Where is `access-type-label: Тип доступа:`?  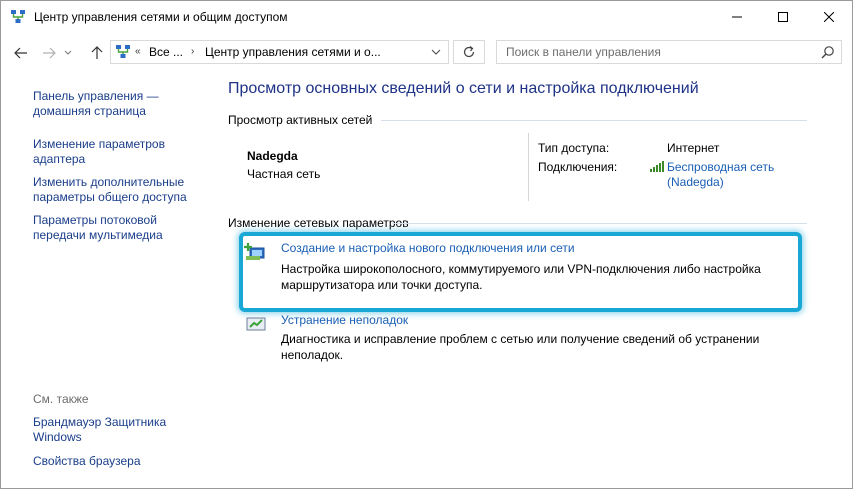
access-type-label: Тип доступа: is located at coordinates (574, 148).